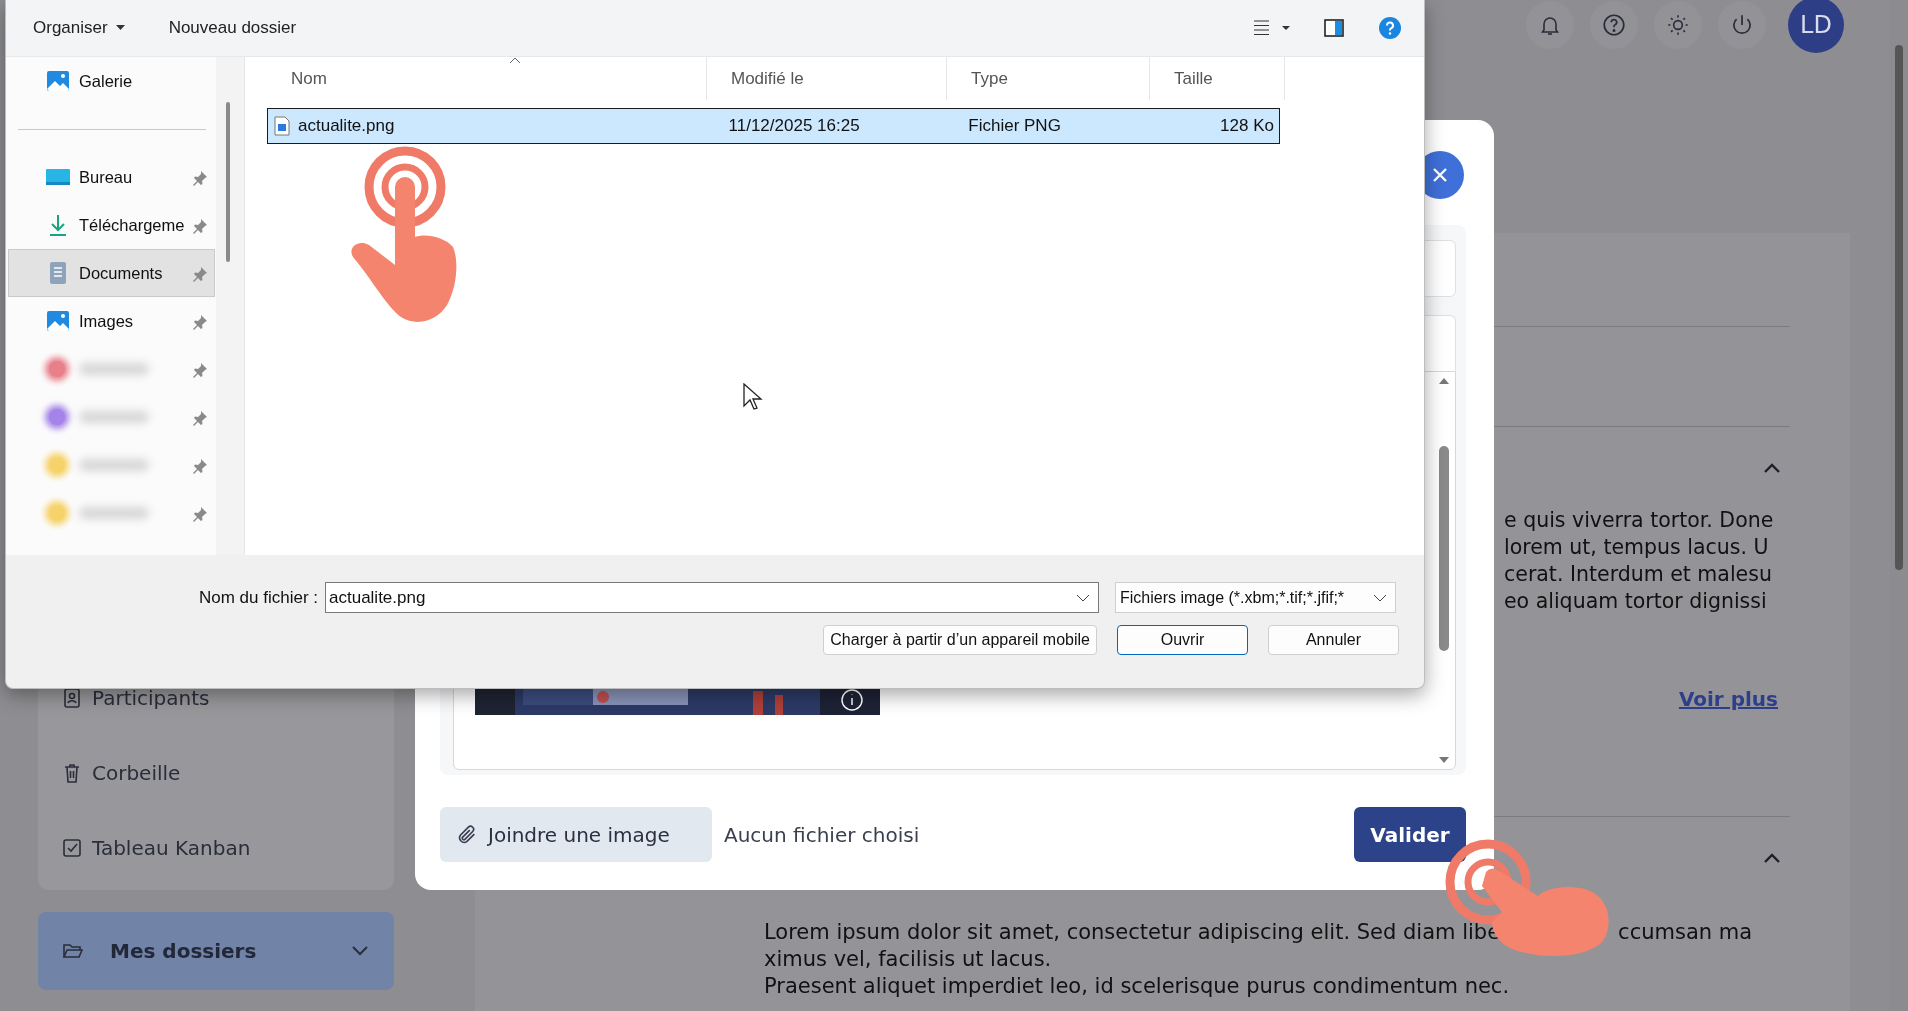  I want to click on nav-item: Galerie, so click(111, 81).